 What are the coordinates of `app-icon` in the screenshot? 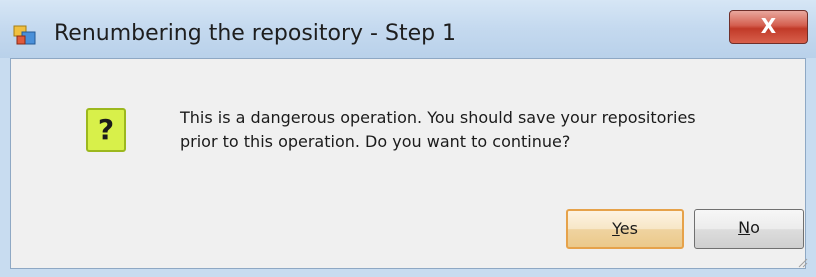 It's located at (24, 35).